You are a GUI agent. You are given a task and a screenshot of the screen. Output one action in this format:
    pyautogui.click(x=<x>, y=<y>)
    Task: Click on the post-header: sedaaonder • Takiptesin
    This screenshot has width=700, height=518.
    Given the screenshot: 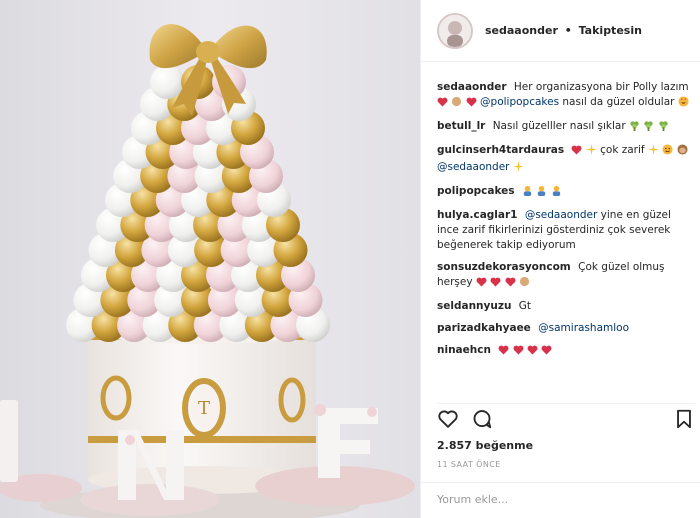 What is the action you would take?
    pyautogui.click(x=560, y=31)
    